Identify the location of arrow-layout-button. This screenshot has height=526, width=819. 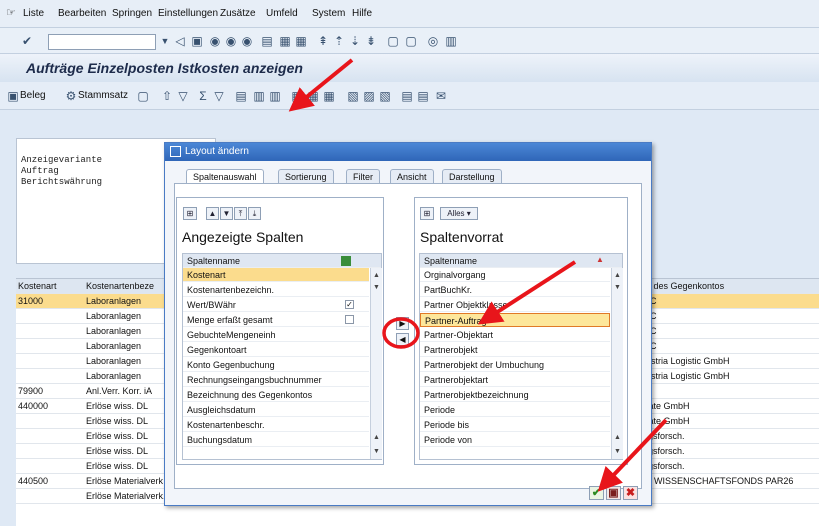
(321, 85).